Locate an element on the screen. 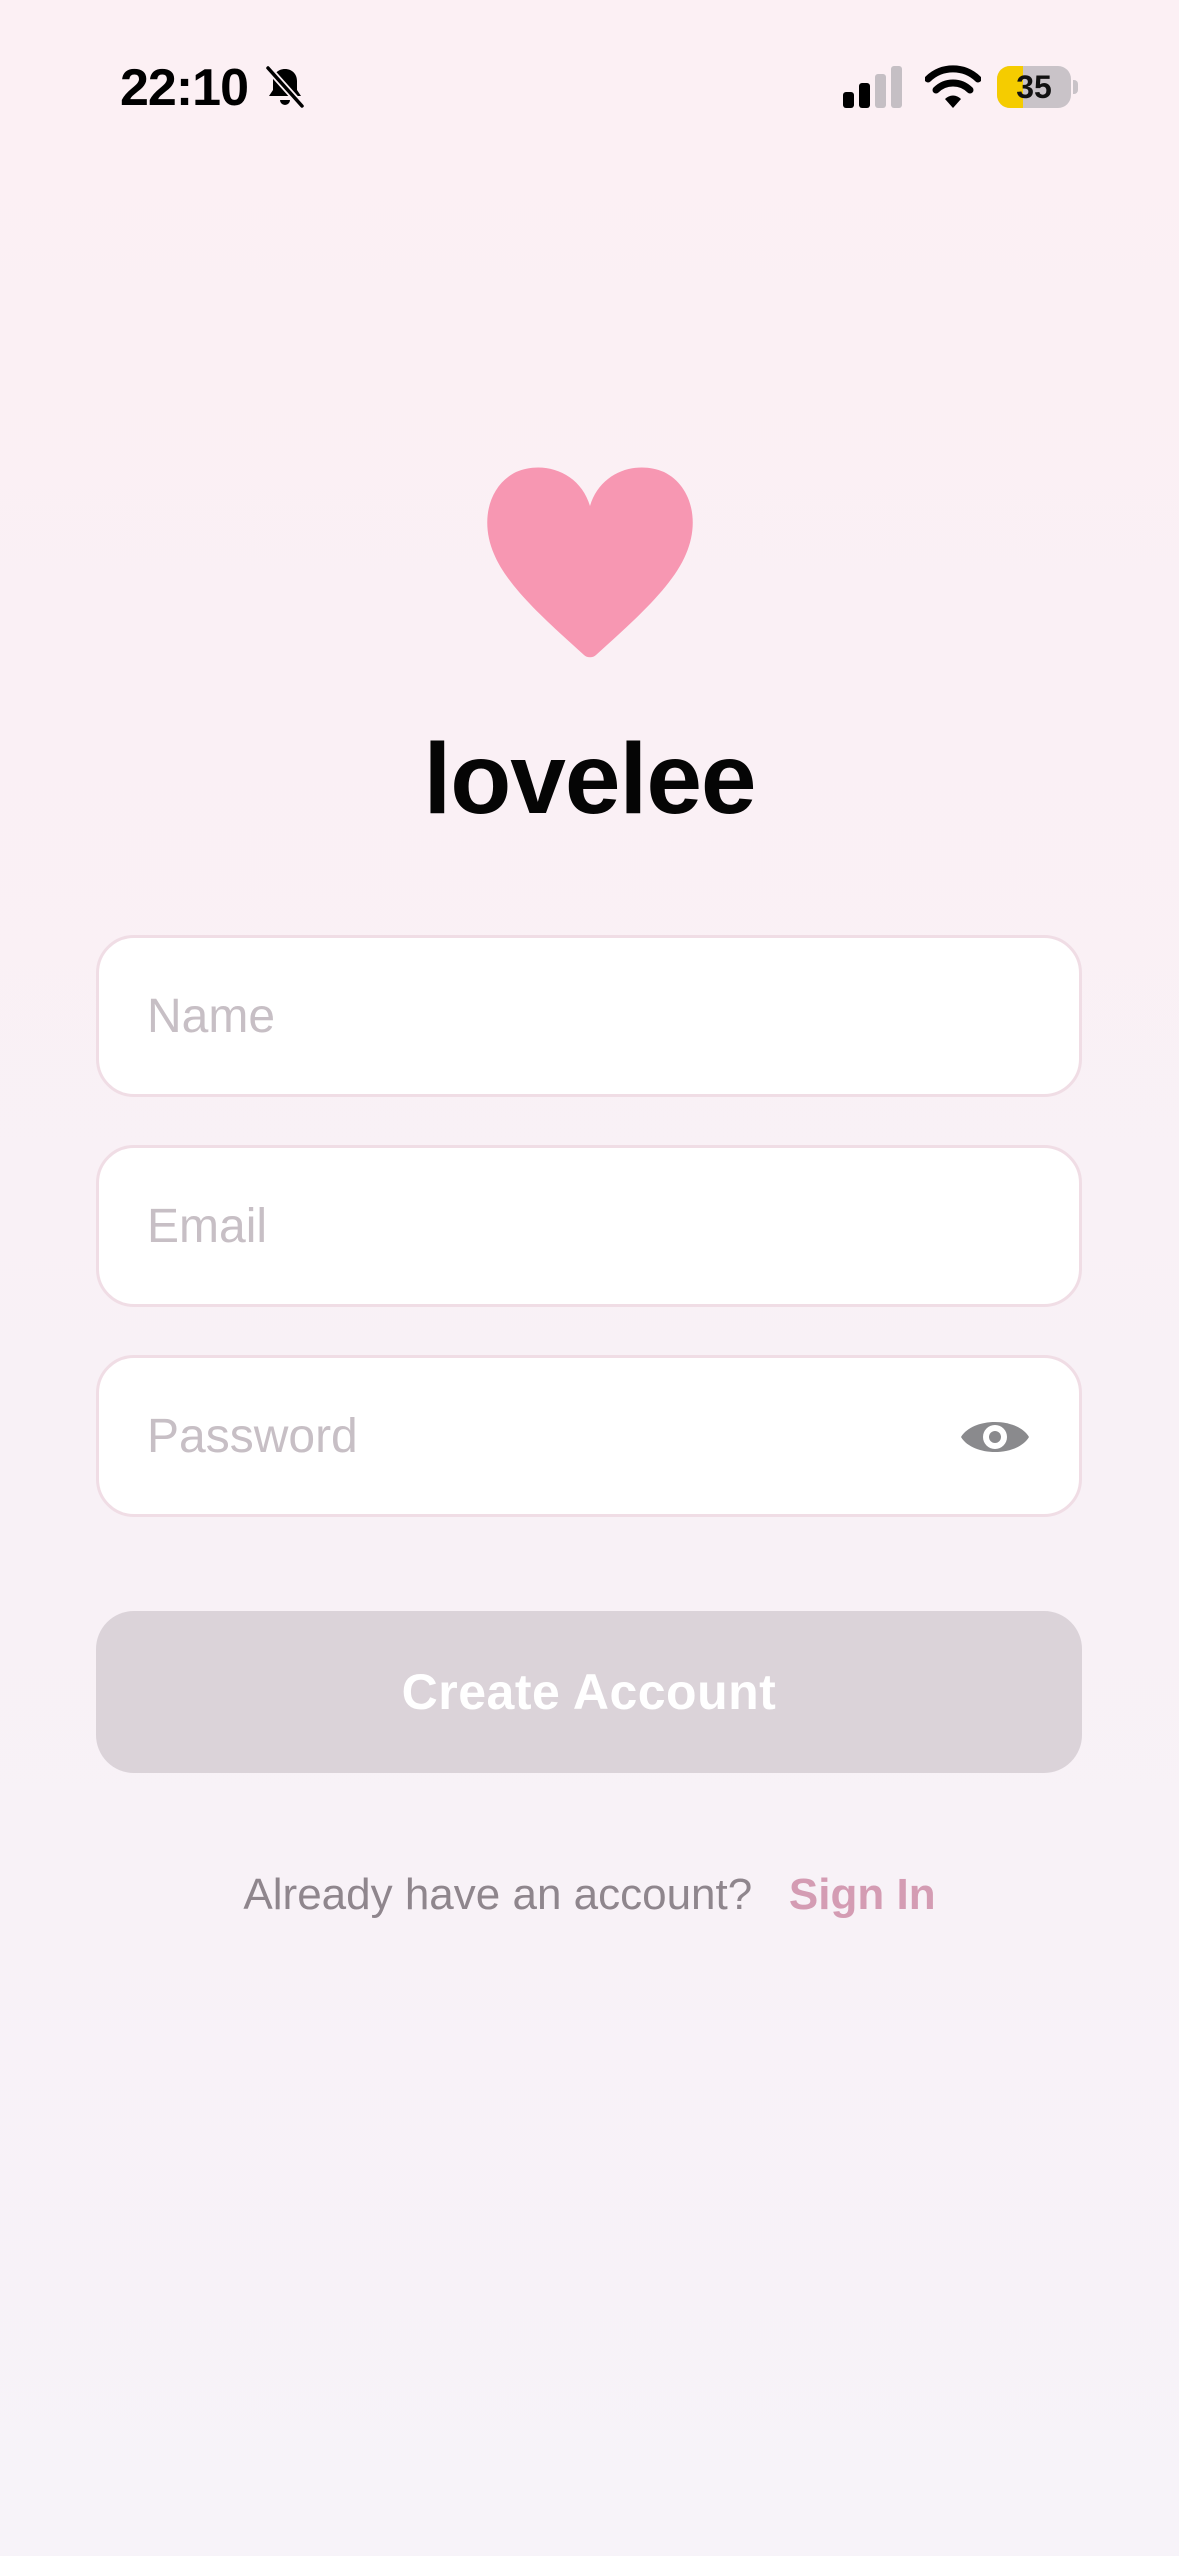 The width and height of the screenshot is (1179, 2556). create-account-button: Create Account is located at coordinates (589, 1692).